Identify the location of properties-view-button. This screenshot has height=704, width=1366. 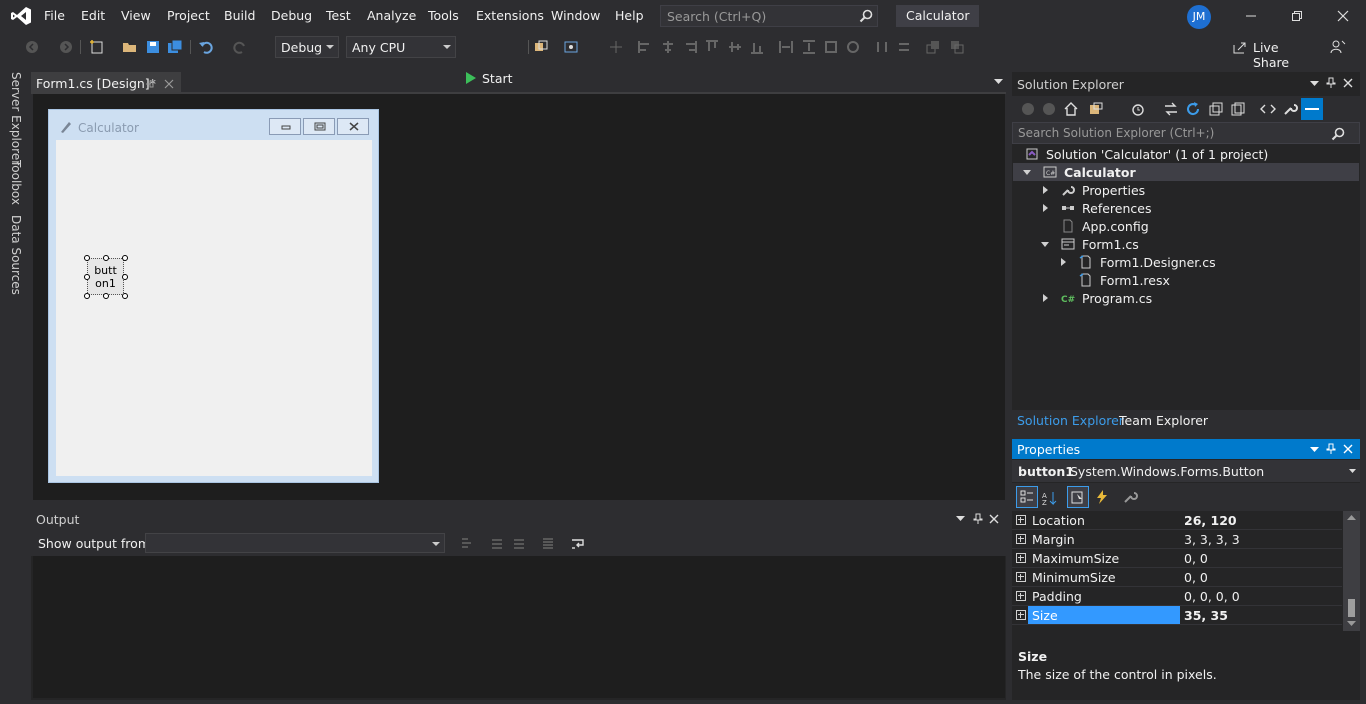
(1078, 497).